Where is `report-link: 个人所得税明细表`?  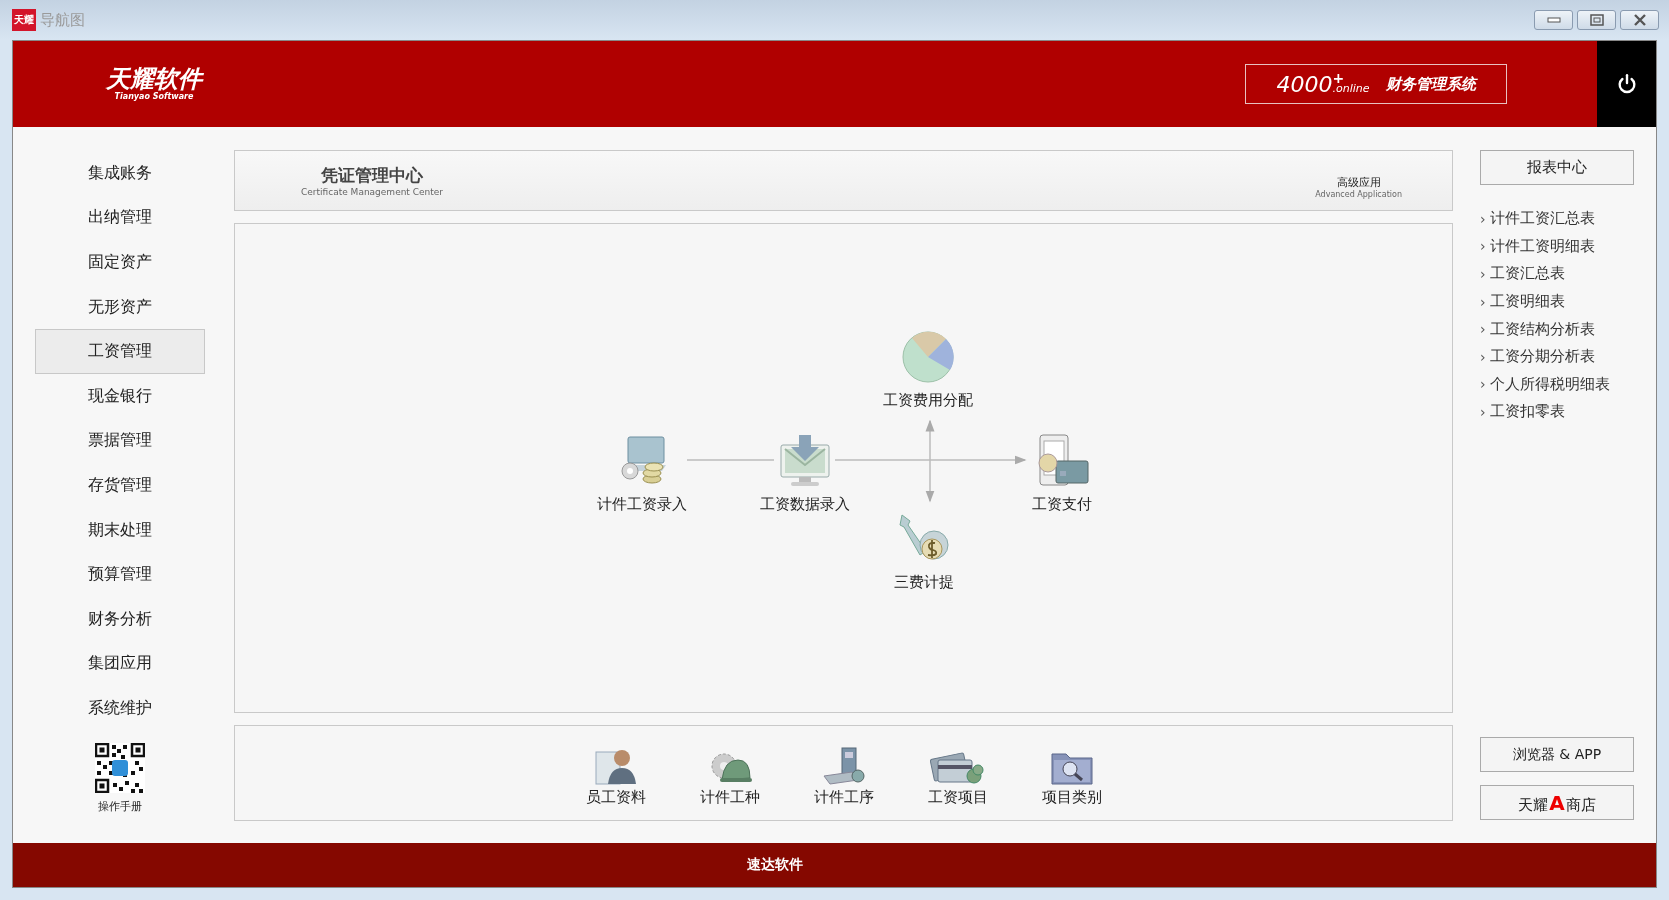
report-link: 个人所得税明细表 is located at coordinates (1549, 384).